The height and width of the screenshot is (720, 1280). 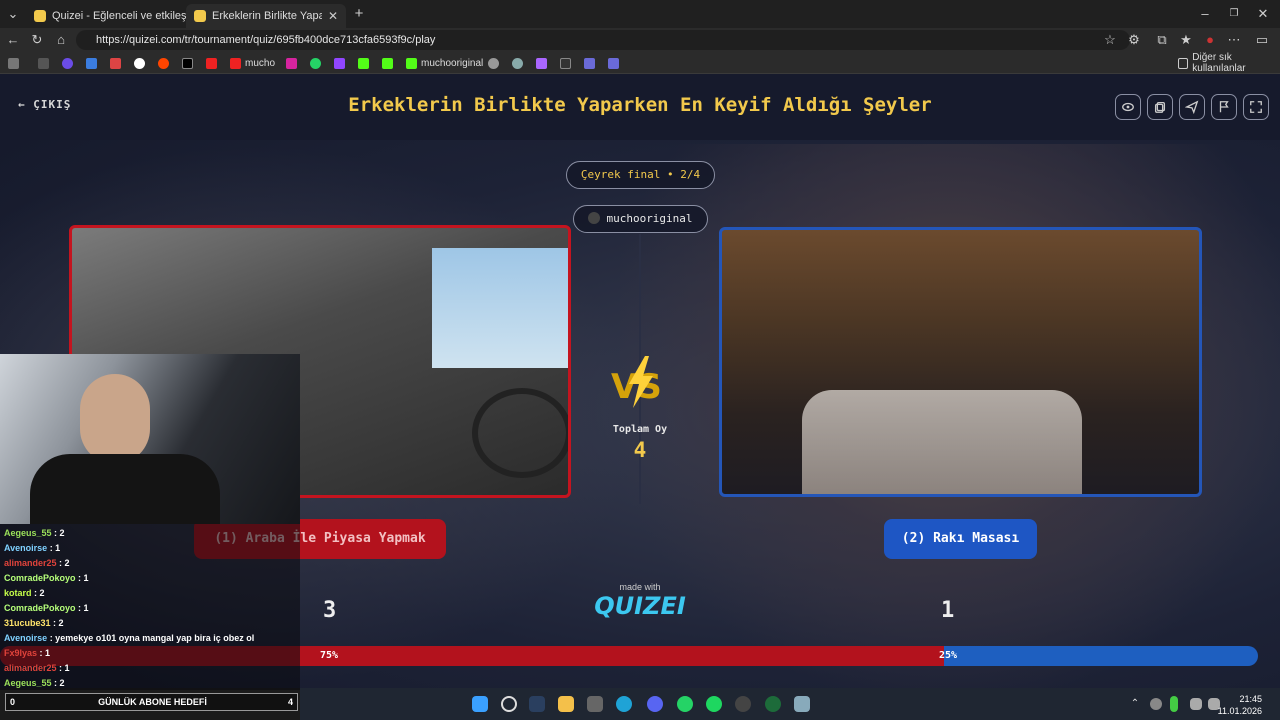 I want to click on chat-message: 31ucube31 : 2, so click(x=34, y=623).